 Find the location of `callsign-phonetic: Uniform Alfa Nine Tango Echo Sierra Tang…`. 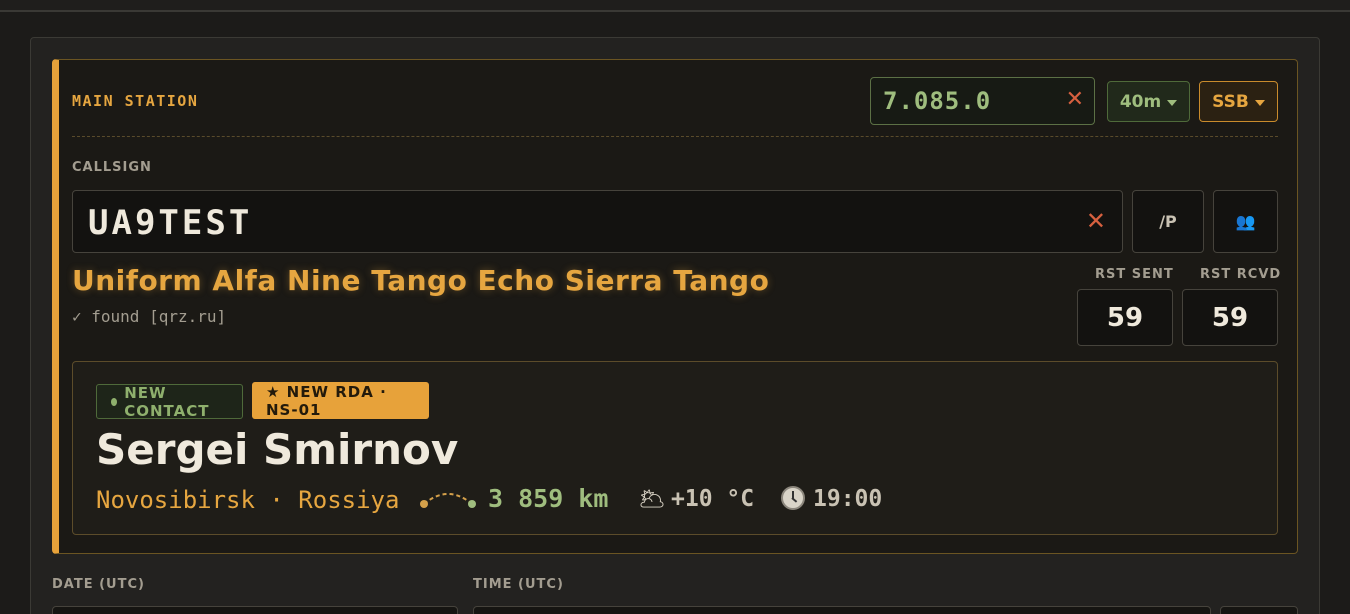

callsign-phonetic: Uniform Alfa Nine Tango Echo Sierra Tang… is located at coordinates (421, 280).